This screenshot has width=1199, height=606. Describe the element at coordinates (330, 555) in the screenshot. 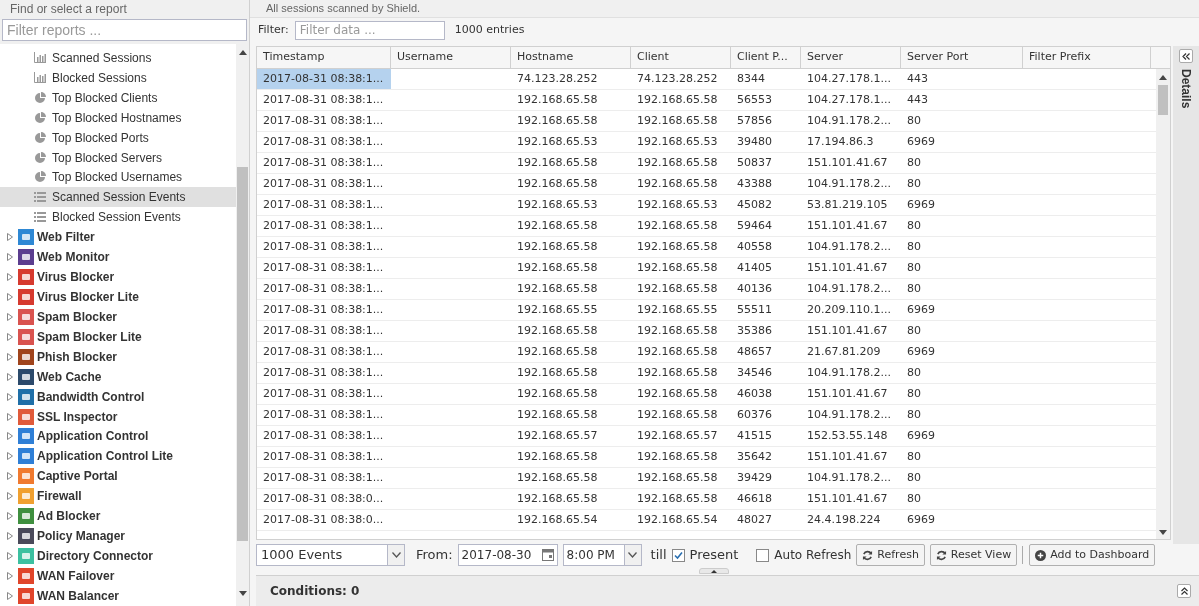

I see `event-limit-dropdown: 1000 Events` at that location.